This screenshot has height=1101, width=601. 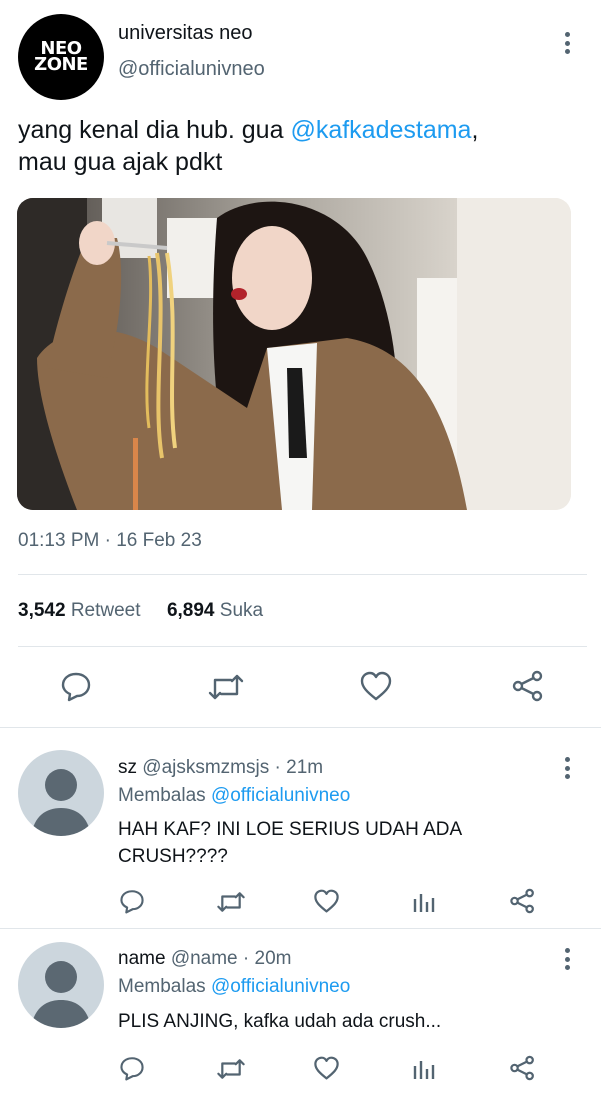 I want to click on reply-author-name: name, so click(x=142, y=958).